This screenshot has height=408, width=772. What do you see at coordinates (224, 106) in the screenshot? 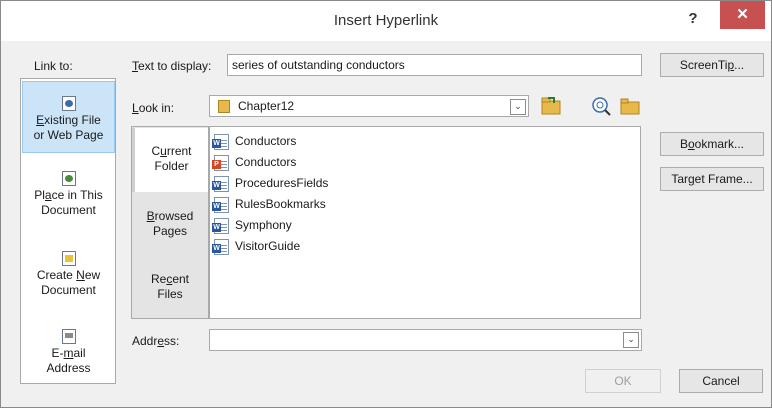
I see `folder-icon` at bounding box center [224, 106].